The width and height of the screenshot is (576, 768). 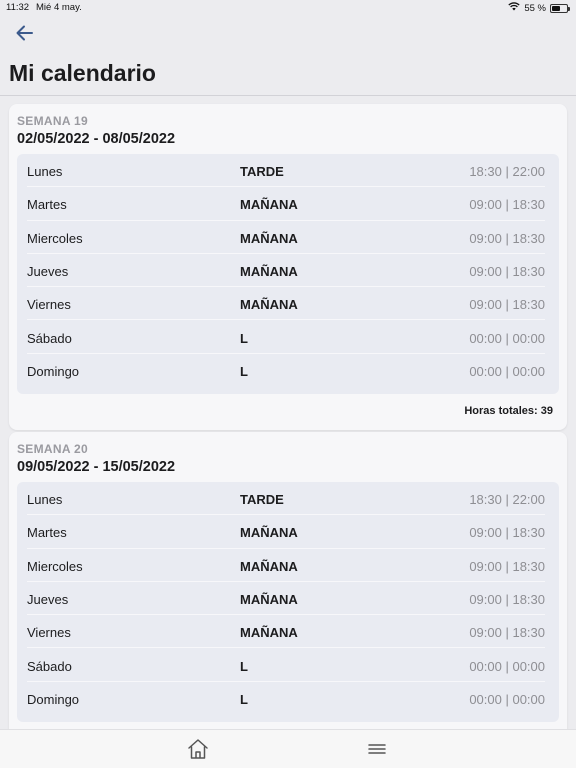 What do you see at coordinates (377, 749) in the screenshot?
I see `menu-tab-button` at bounding box center [377, 749].